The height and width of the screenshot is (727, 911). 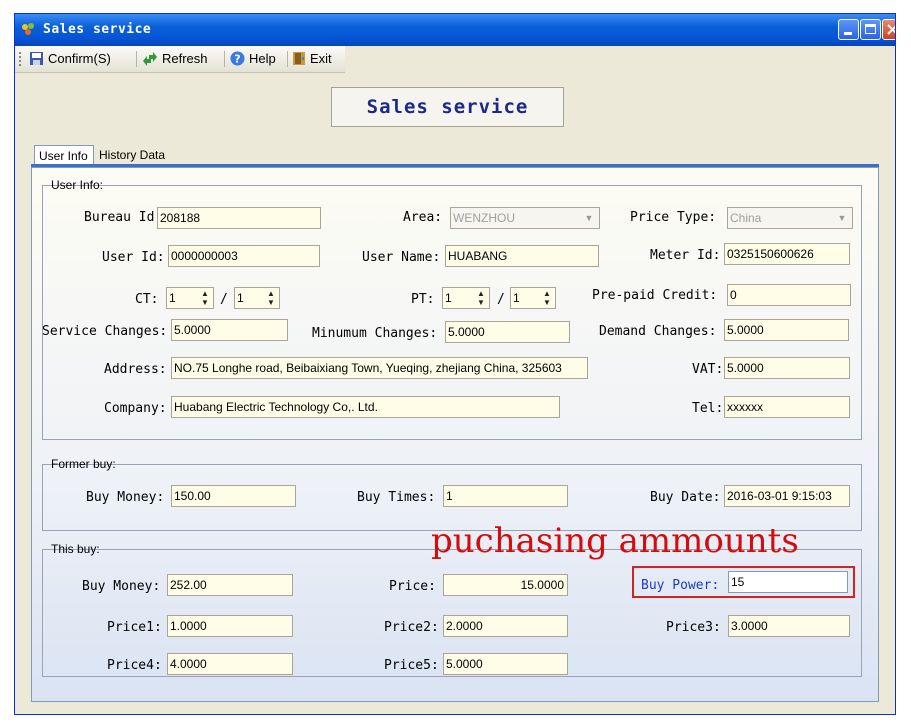 I want to click on meter-id-label: Meter Id:, so click(x=685, y=255).